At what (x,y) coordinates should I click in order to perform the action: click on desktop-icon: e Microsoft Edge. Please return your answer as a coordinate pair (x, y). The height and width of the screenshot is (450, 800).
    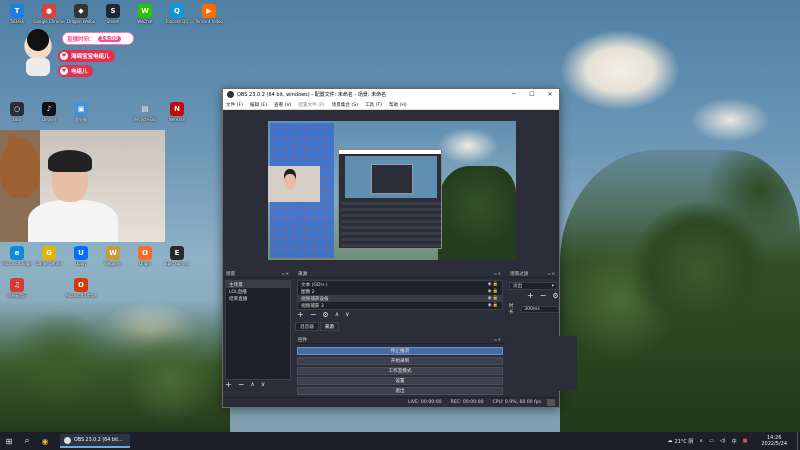
    Looking at the image, I should click on (17, 259).